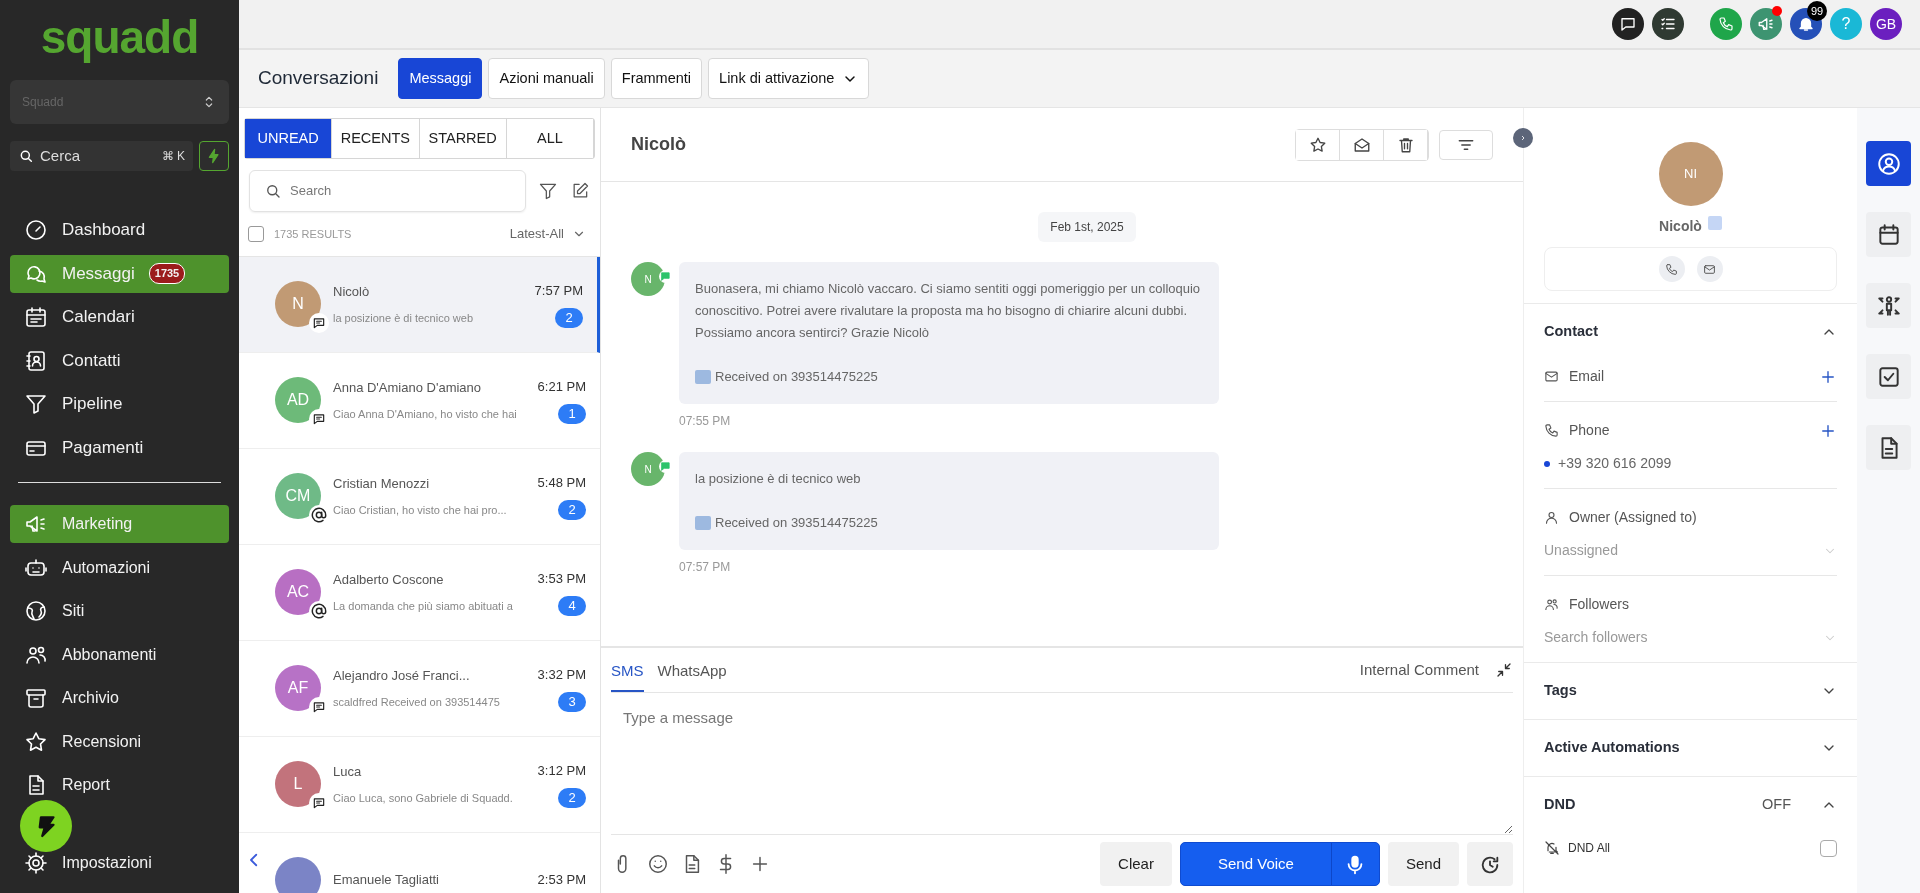 This screenshot has height=893, width=1920. What do you see at coordinates (419, 496) in the screenshot?
I see `conversation-row: CM Cristian Menozzi Ciao Cristian, ho visto che hai pro... 5:48 PM 2` at bounding box center [419, 496].